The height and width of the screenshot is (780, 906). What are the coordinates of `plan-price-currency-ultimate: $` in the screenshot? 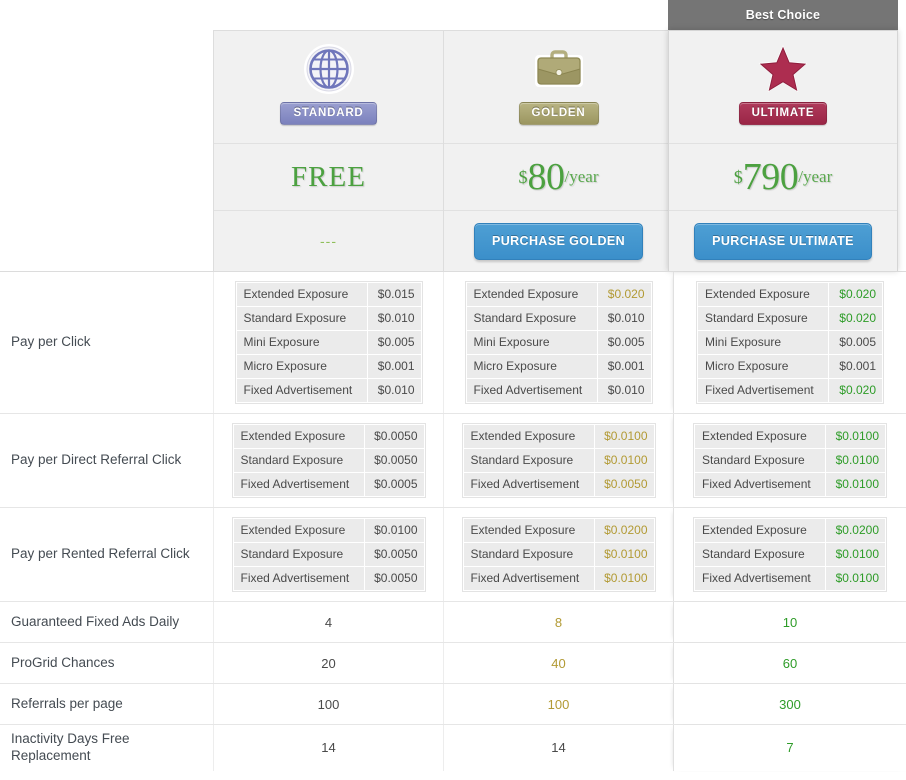 It's located at (738, 176).